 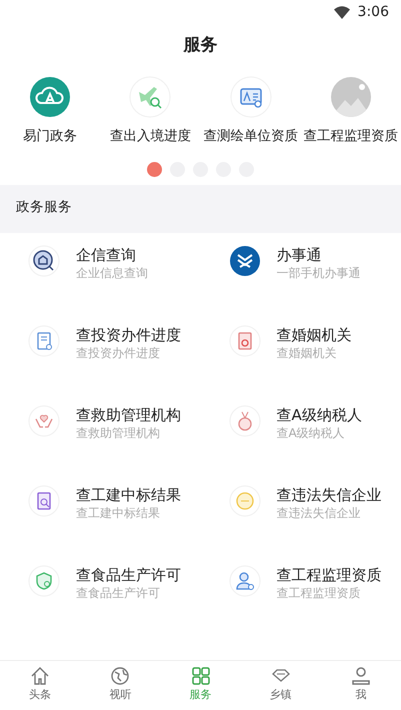 What do you see at coordinates (244, 421) in the screenshot?
I see `medal-icon` at bounding box center [244, 421].